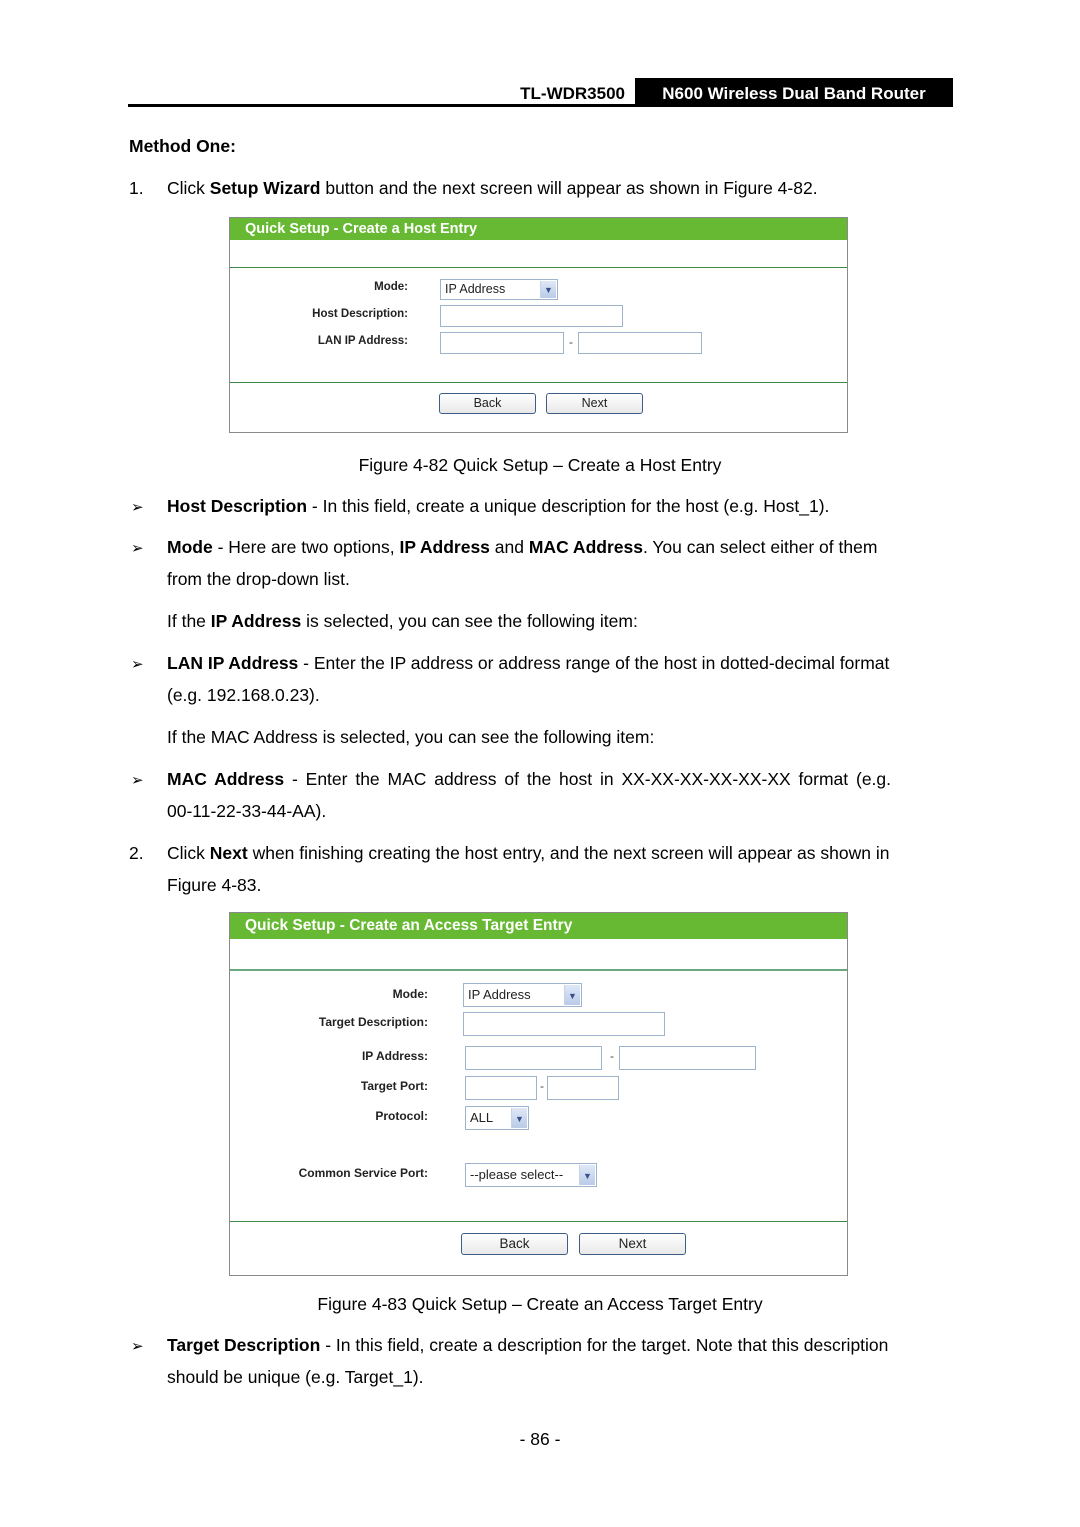 The height and width of the screenshot is (1527, 1080). Describe the element at coordinates (640, 343) in the screenshot. I see `lan-ip-end-input` at that location.